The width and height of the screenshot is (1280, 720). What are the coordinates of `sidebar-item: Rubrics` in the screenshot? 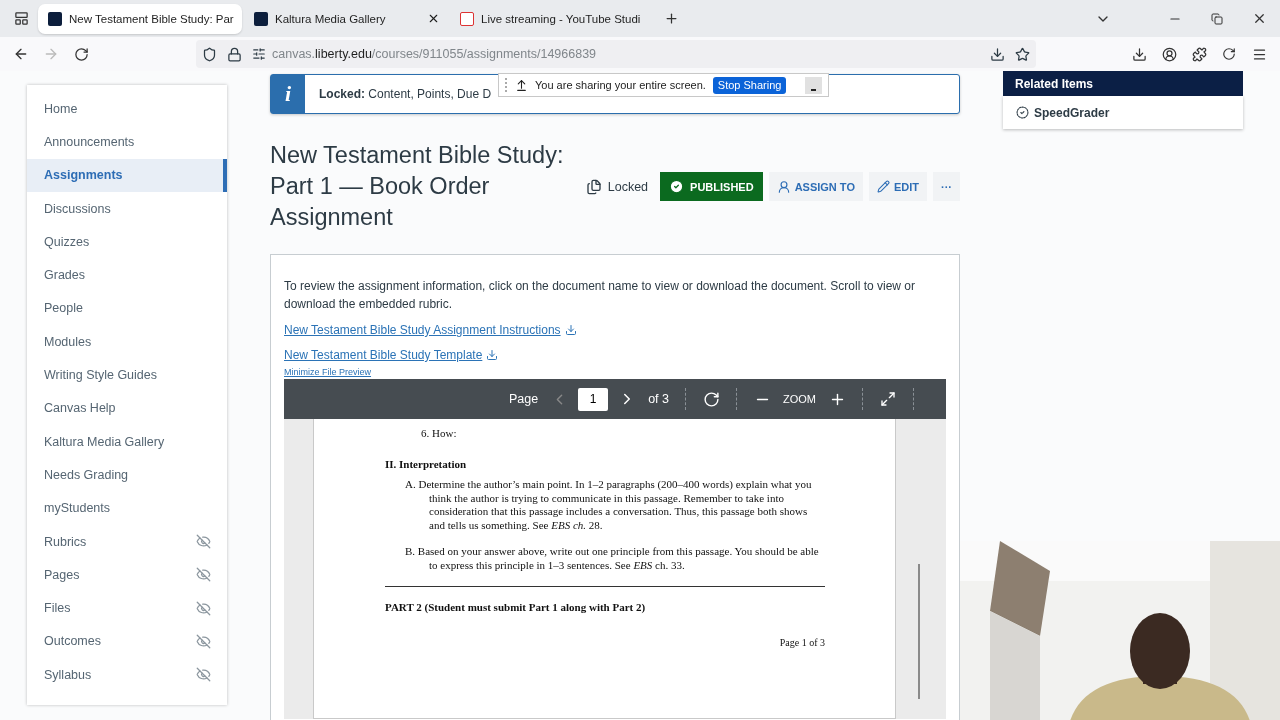 It's located at (127, 541).